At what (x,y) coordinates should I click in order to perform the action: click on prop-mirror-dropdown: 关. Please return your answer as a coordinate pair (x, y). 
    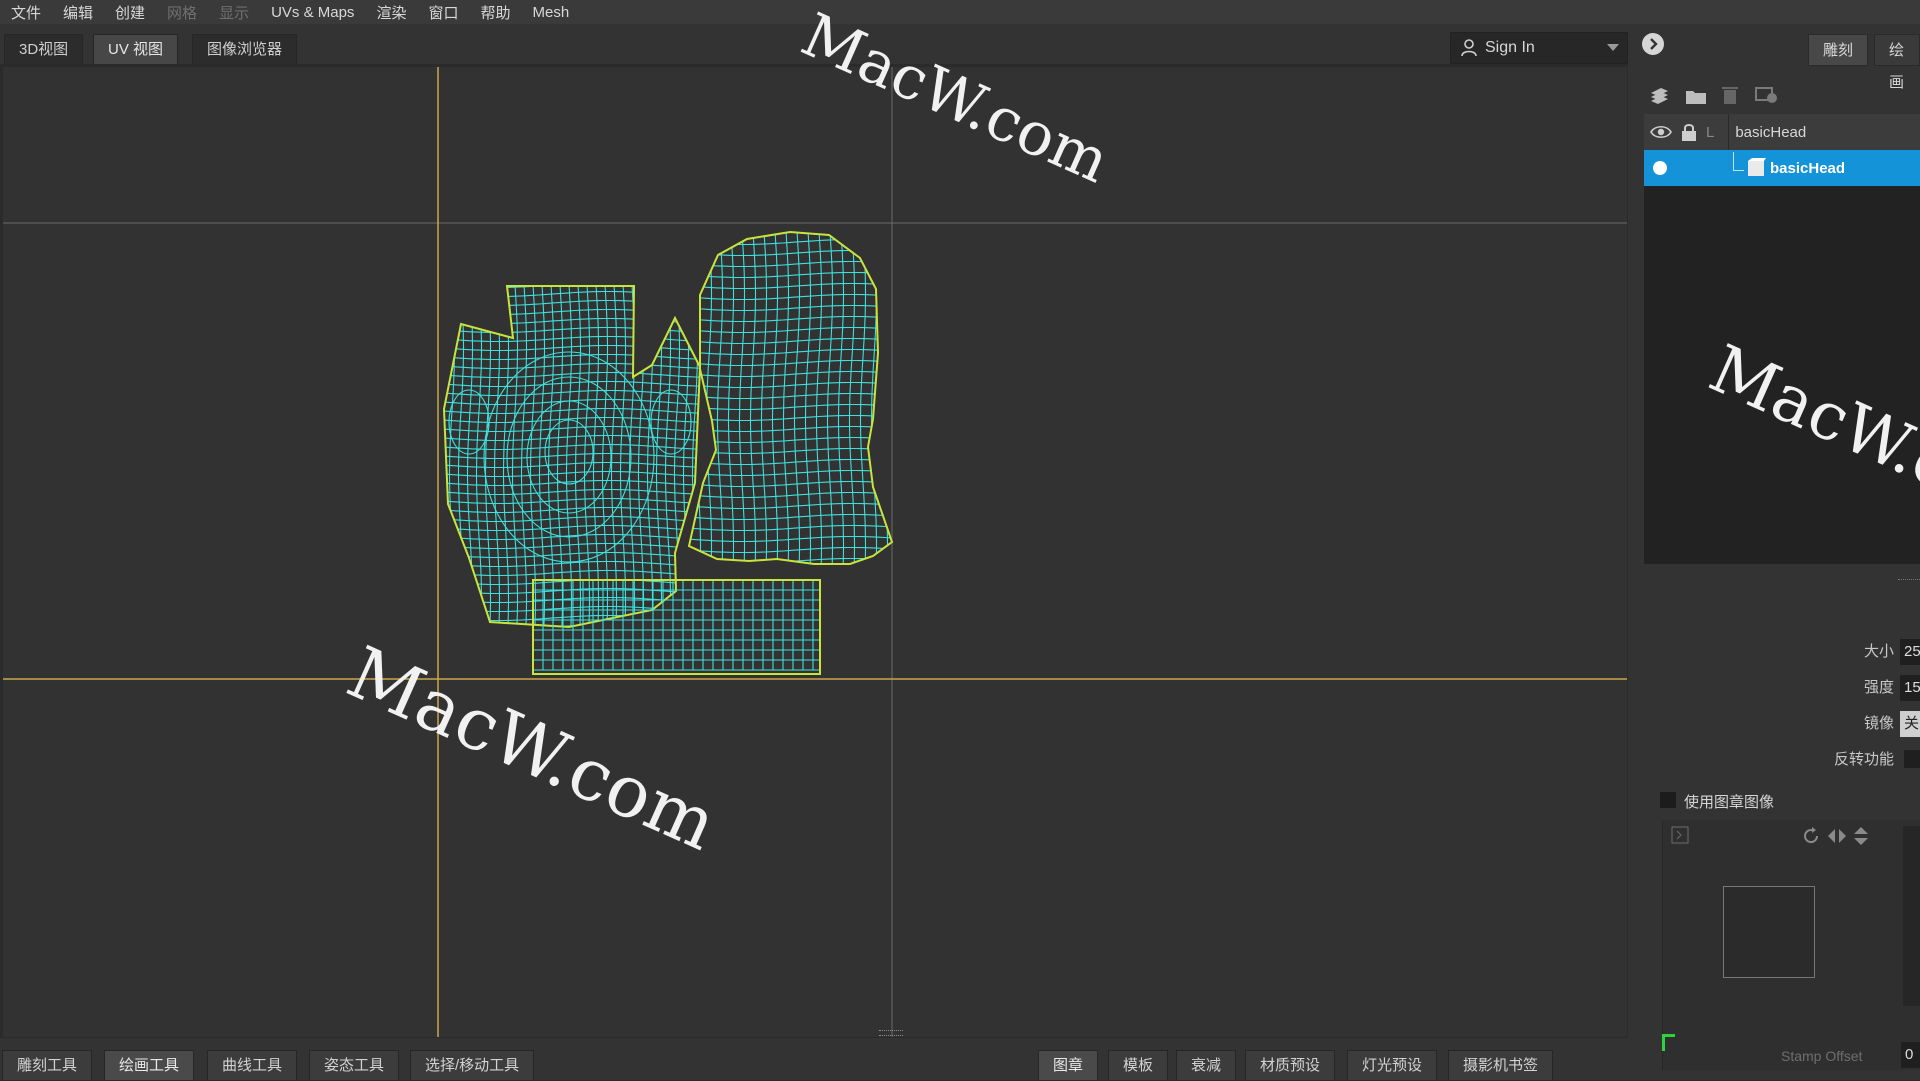
    Looking at the image, I should click on (1910, 724).